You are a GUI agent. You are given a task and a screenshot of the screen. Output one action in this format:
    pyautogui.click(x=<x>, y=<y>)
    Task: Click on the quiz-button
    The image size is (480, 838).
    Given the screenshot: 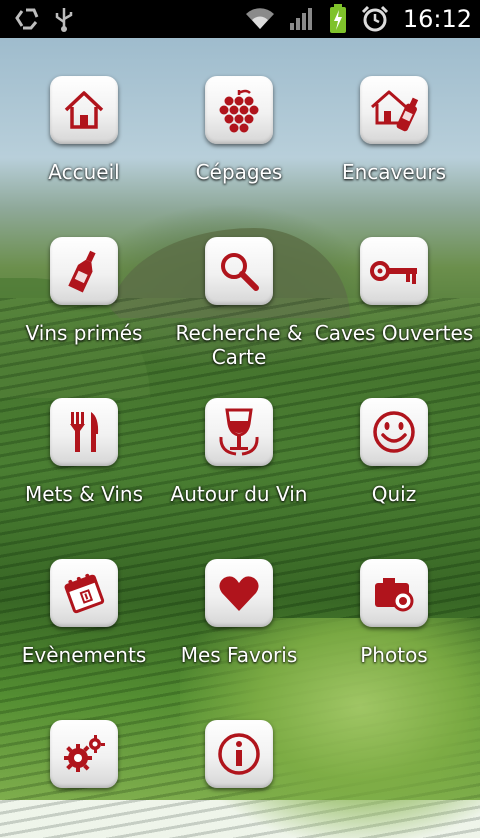 What is the action you would take?
    pyautogui.click(x=394, y=432)
    